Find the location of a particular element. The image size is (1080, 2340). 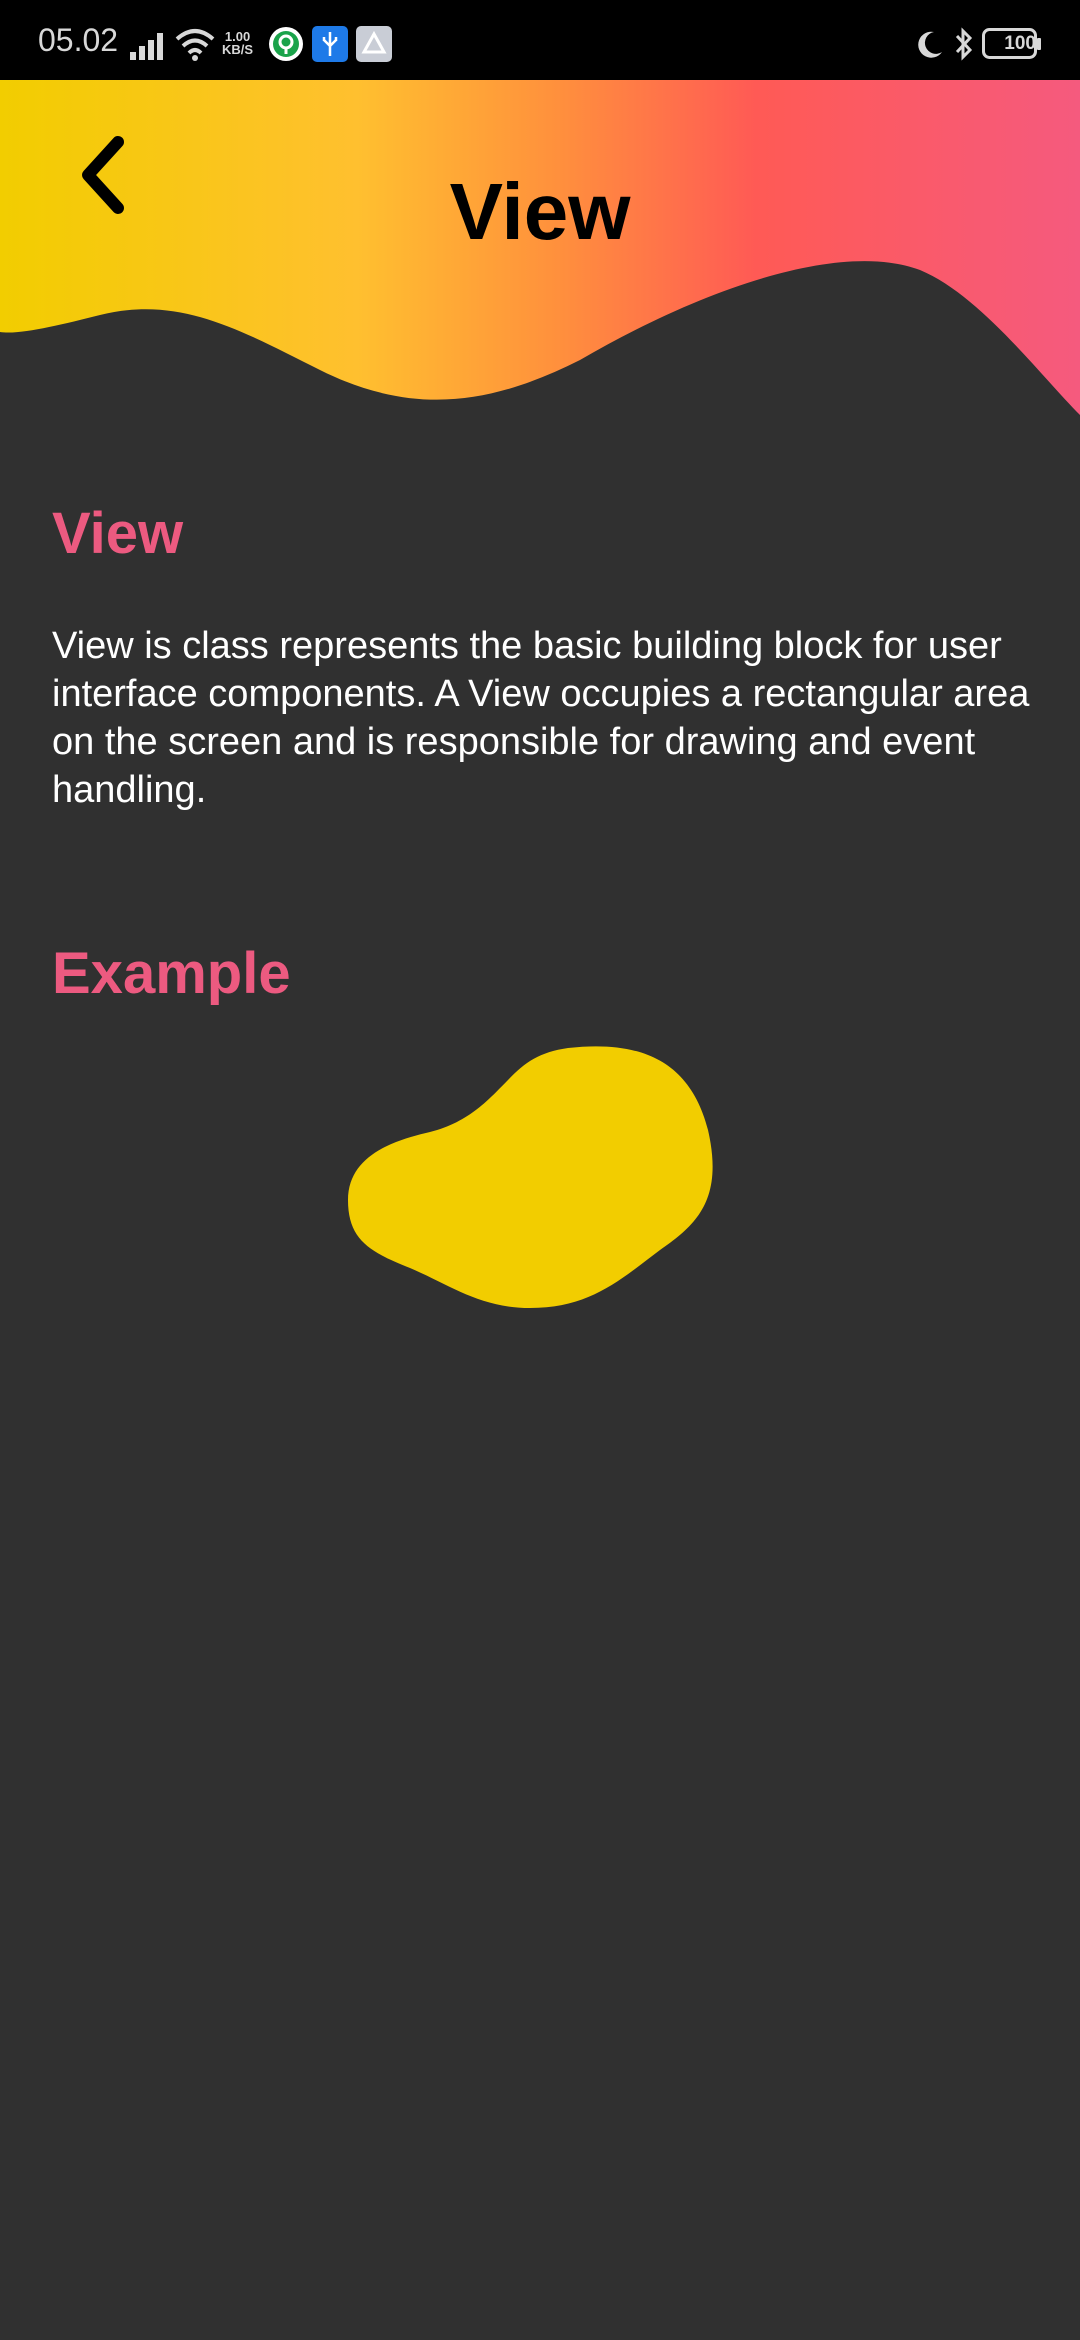

net-speed-unit: KB/S is located at coordinates (238, 49).